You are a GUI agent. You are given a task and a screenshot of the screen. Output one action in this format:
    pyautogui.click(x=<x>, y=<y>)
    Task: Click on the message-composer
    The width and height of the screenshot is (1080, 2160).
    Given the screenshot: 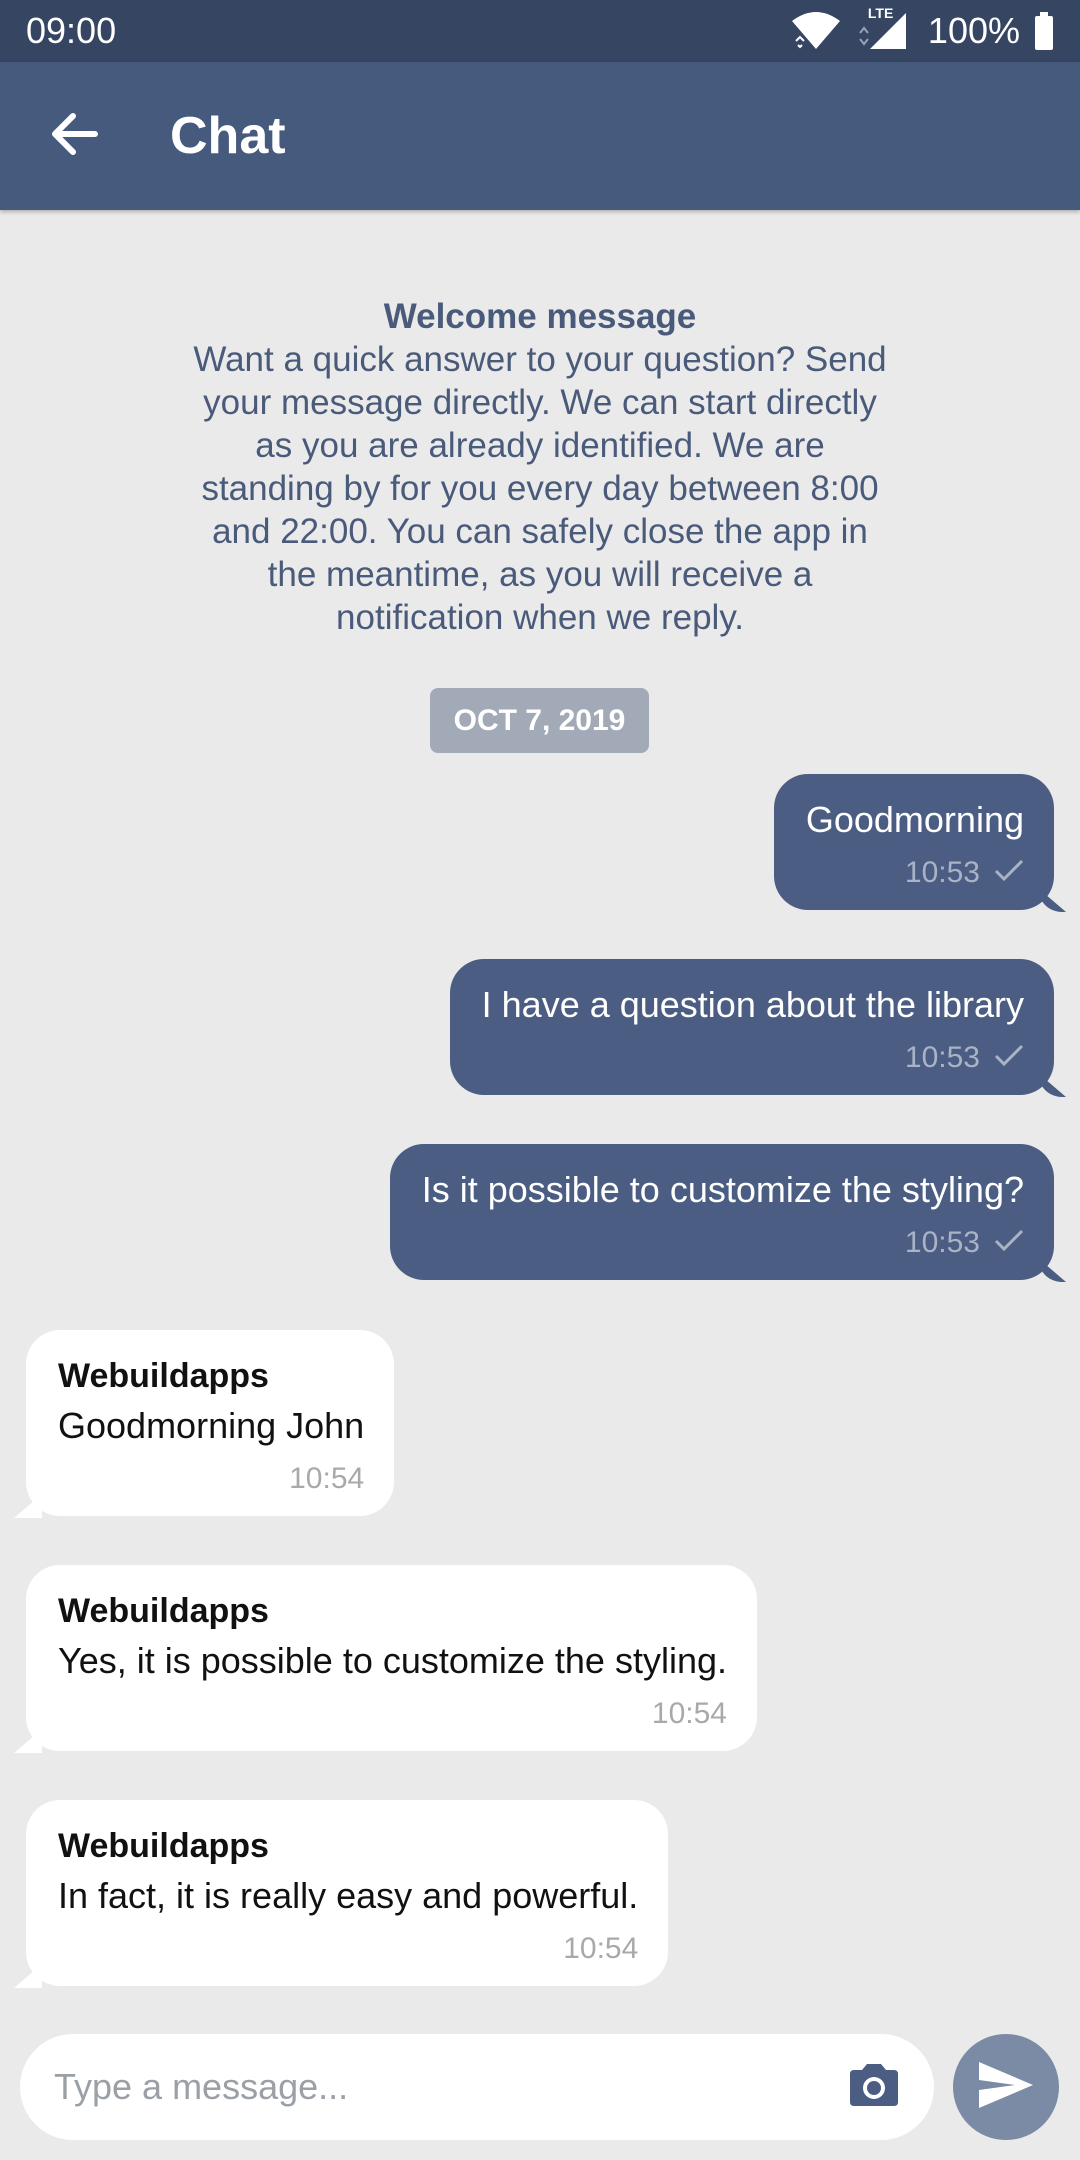 What is the action you would take?
    pyautogui.click(x=477, y=2087)
    